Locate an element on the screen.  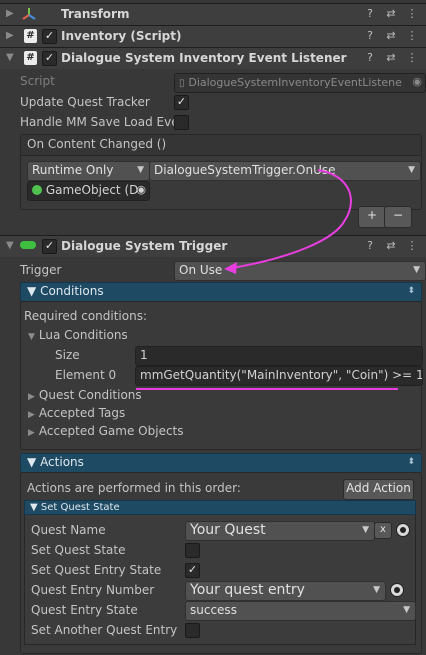
quest-name-dropdown: Your Quest ▼ is located at coordinates (280, 531).